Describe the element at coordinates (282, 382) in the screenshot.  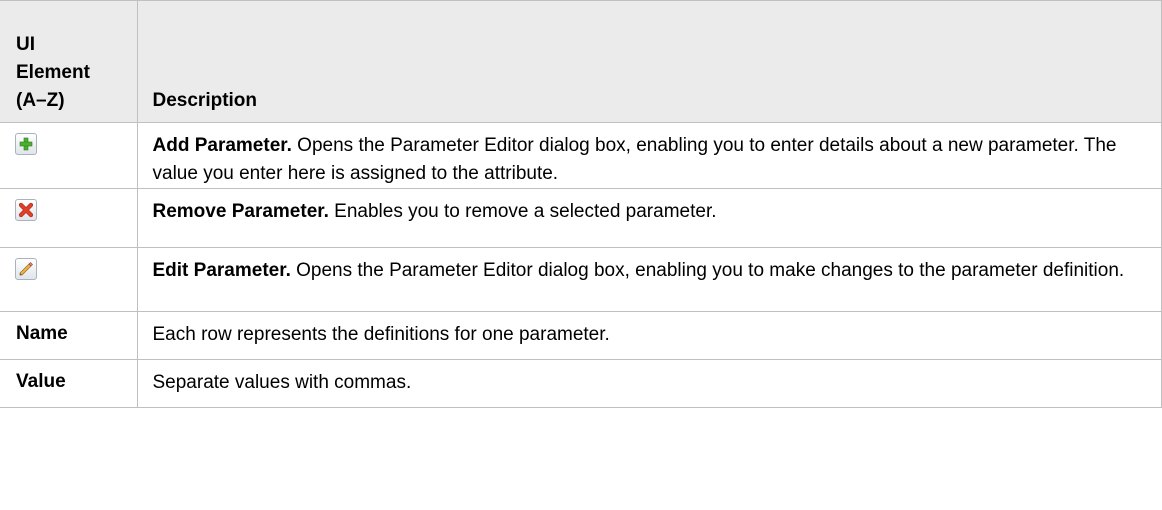
I see `value-description: Separate values with commas.` at that location.